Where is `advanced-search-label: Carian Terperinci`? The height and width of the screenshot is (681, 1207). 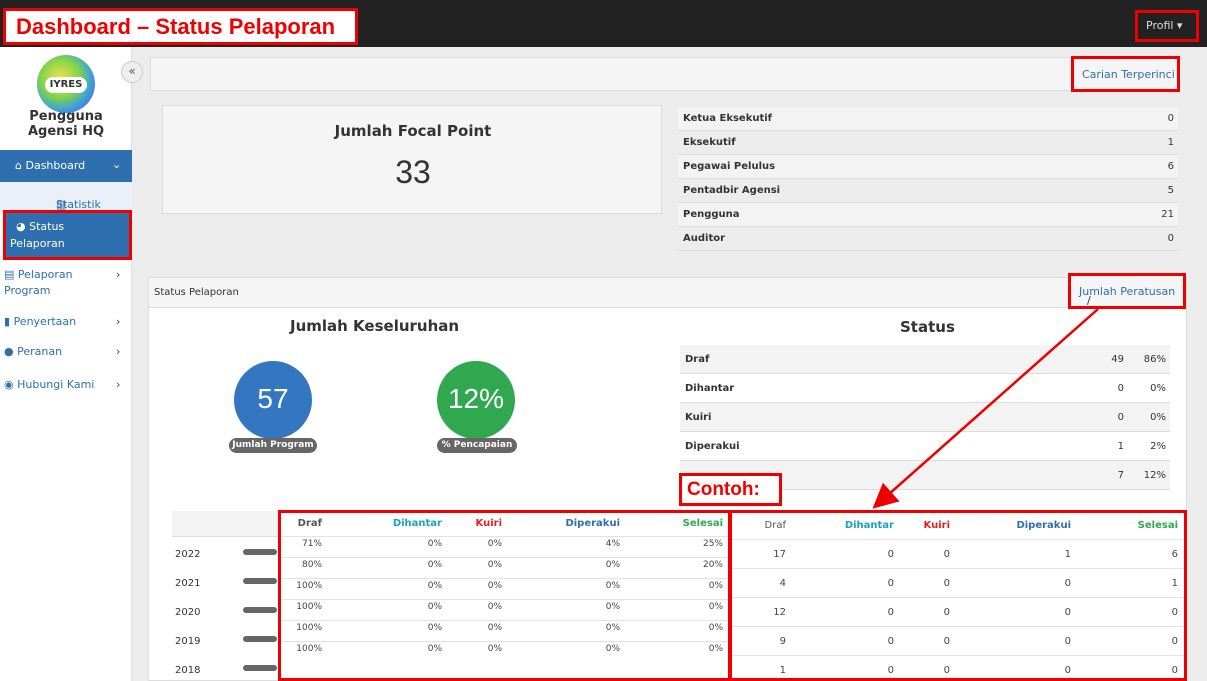
advanced-search-label: Carian Terperinci is located at coordinates (1128, 74).